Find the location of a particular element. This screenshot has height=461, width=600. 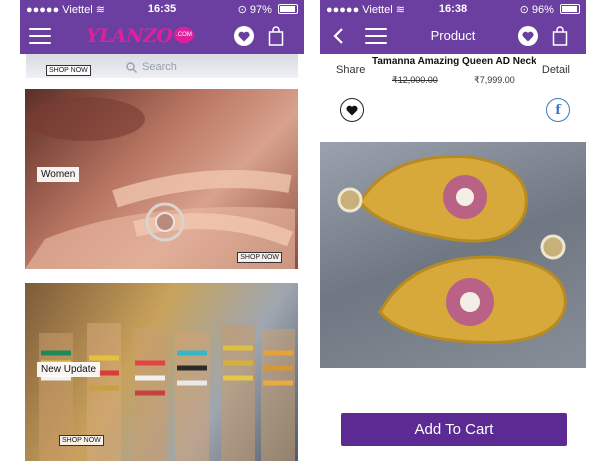

facebook-icon: f is located at coordinates (558, 110).